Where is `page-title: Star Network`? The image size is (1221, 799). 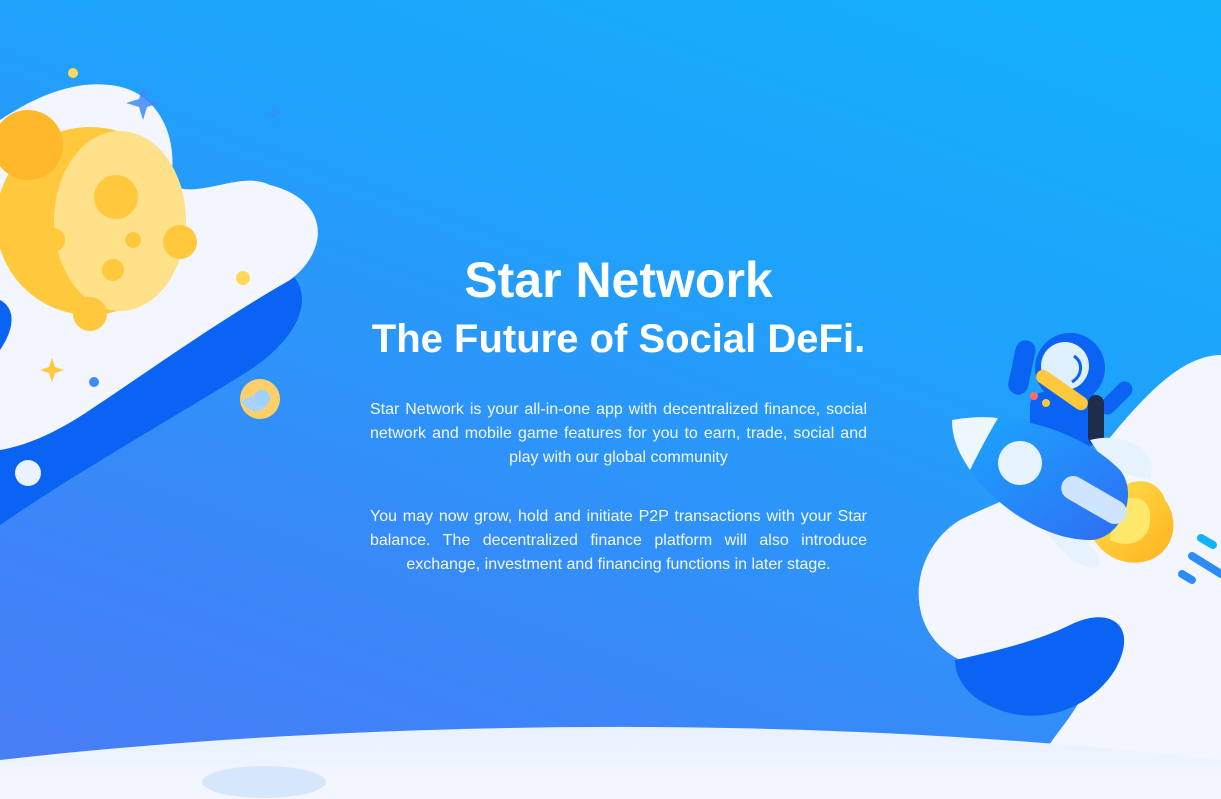
page-title: Star Network is located at coordinates (618, 280).